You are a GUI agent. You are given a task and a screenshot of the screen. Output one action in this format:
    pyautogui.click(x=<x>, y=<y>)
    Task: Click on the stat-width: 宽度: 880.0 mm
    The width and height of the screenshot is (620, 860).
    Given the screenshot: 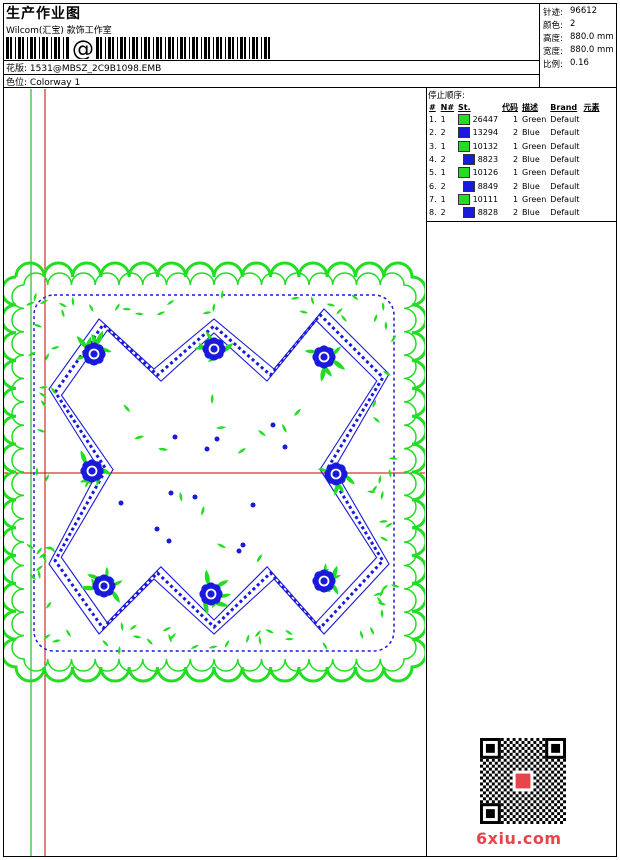 What is the action you would take?
    pyautogui.click(x=578, y=51)
    